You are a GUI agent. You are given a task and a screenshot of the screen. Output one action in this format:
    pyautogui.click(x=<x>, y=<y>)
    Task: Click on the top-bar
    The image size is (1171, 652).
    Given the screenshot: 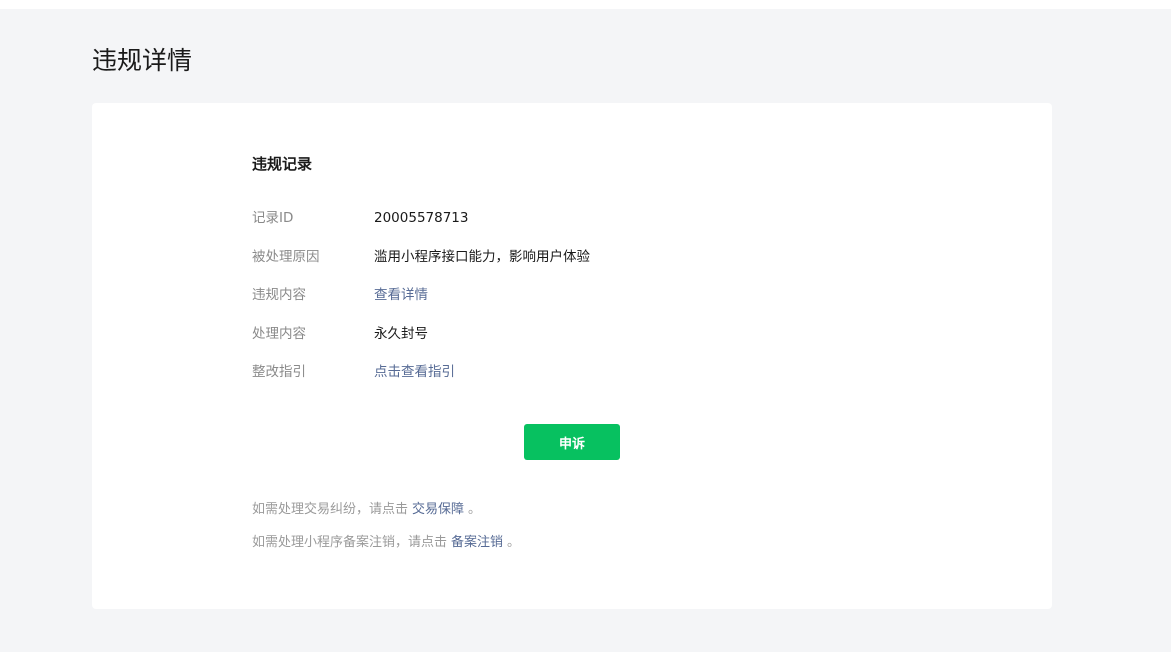 What is the action you would take?
    pyautogui.click(x=585, y=4)
    